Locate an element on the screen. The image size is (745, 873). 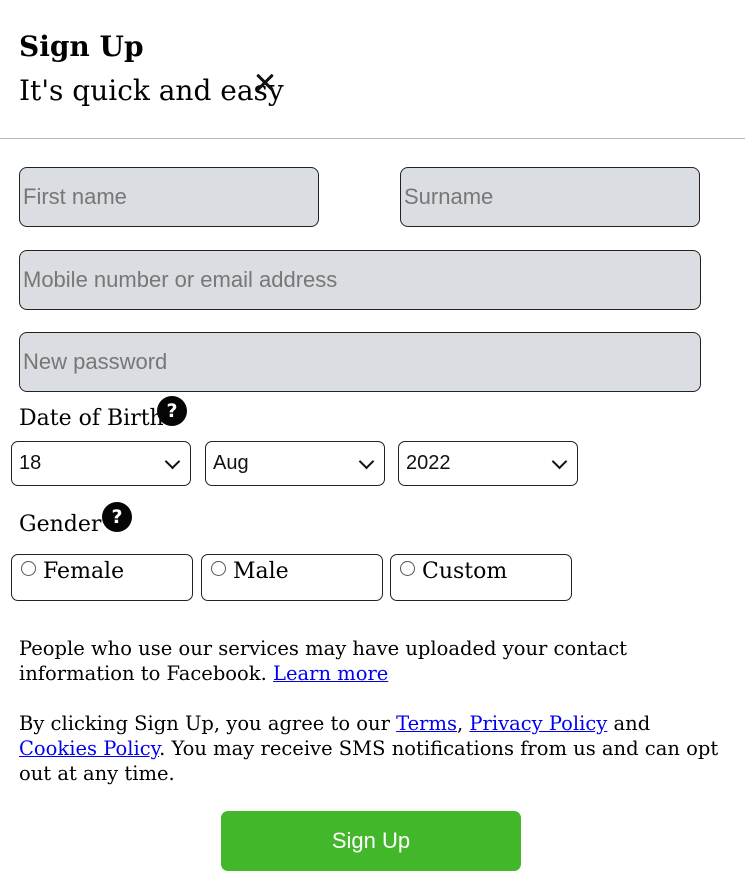
gender-option-label: Male is located at coordinates (261, 571).